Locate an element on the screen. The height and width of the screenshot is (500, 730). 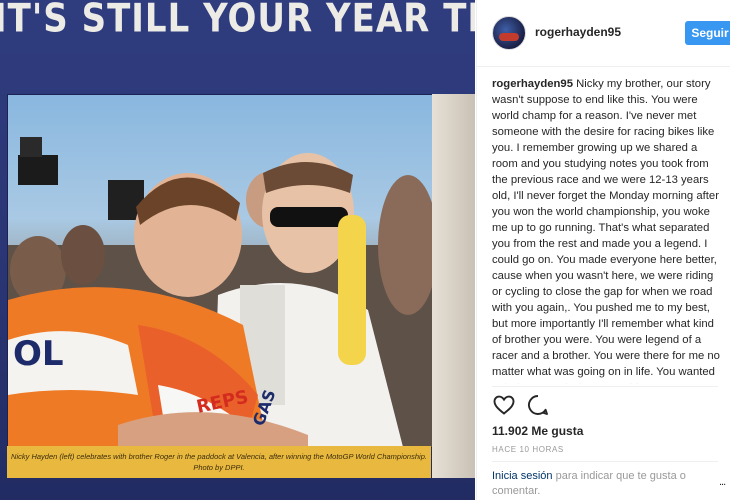
comment-icon is located at coordinates (538, 405).